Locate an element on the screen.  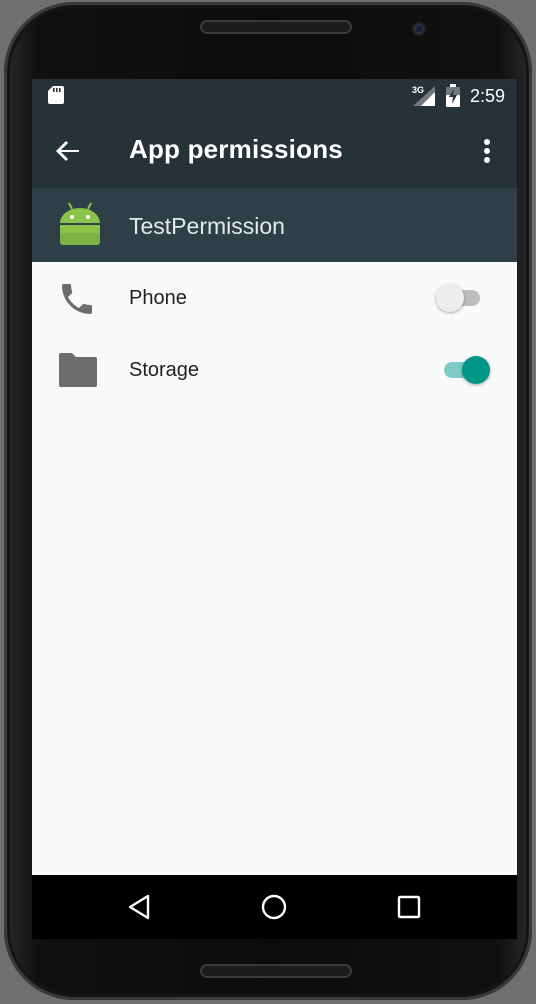
battery-charging-icon is located at coordinates (453, 95).